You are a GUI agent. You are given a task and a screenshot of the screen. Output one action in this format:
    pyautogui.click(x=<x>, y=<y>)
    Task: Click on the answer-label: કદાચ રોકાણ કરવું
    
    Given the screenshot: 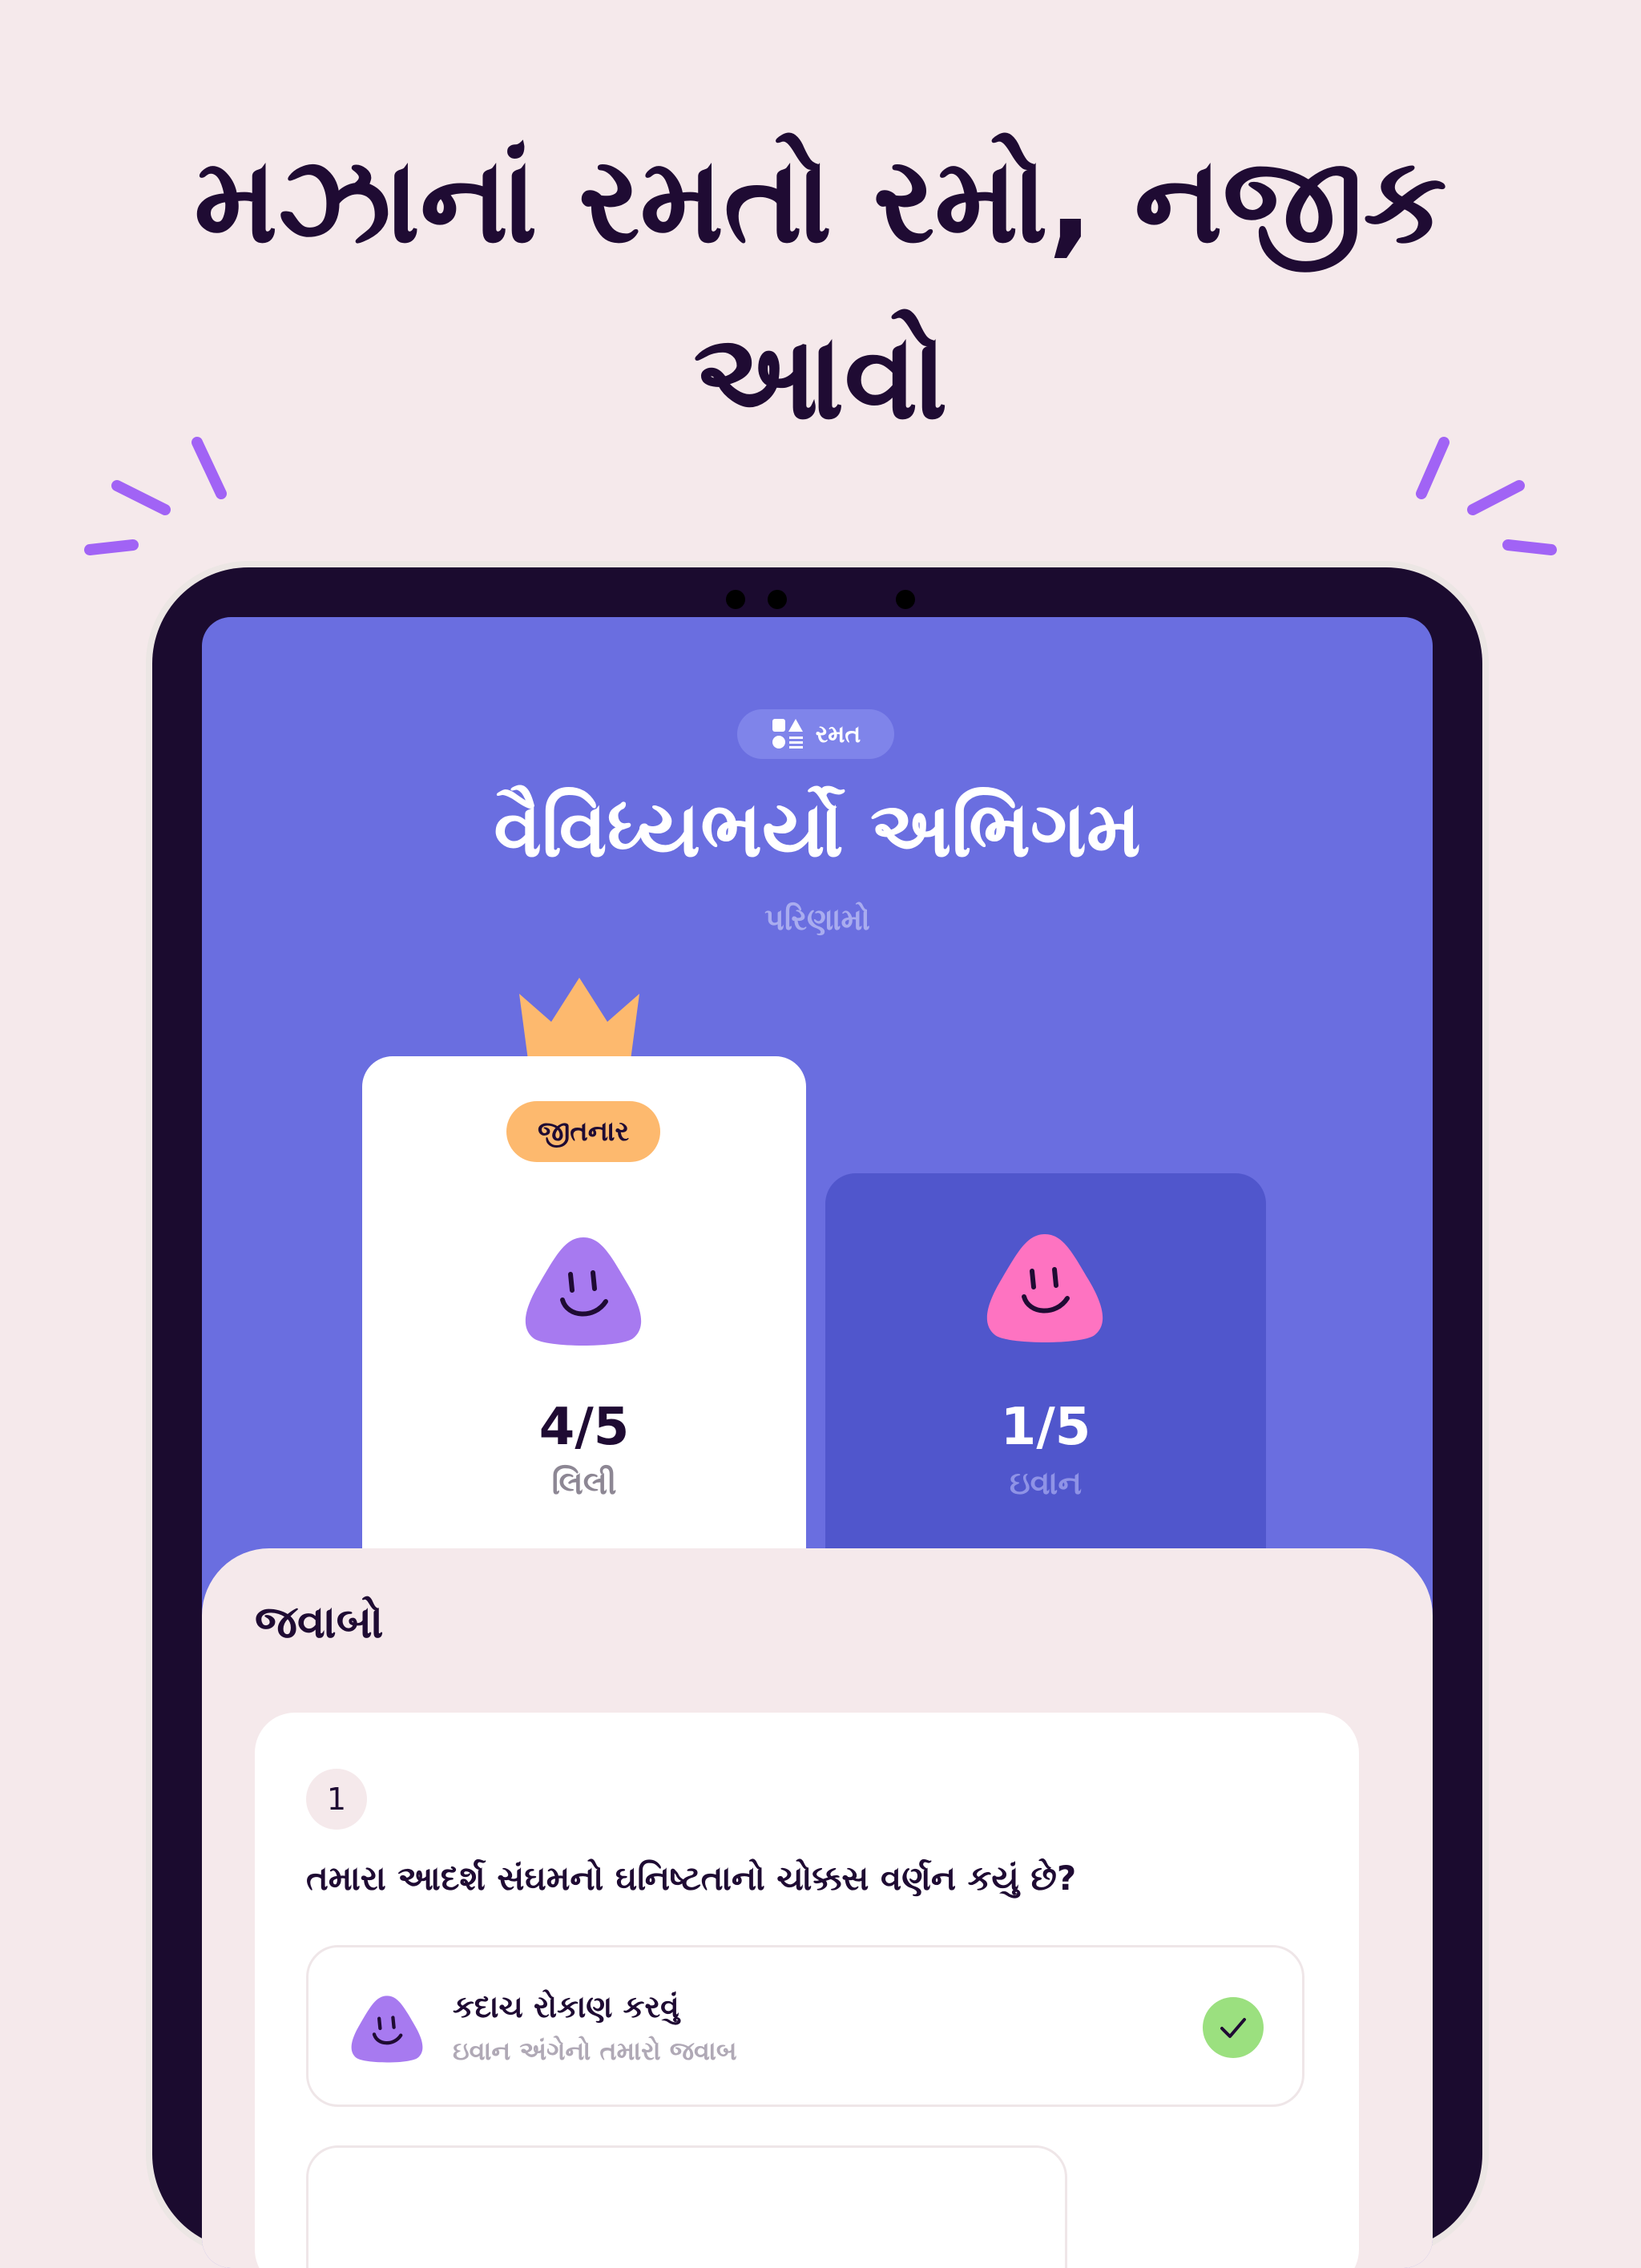 What is the action you would take?
    pyautogui.click(x=566, y=2006)
    